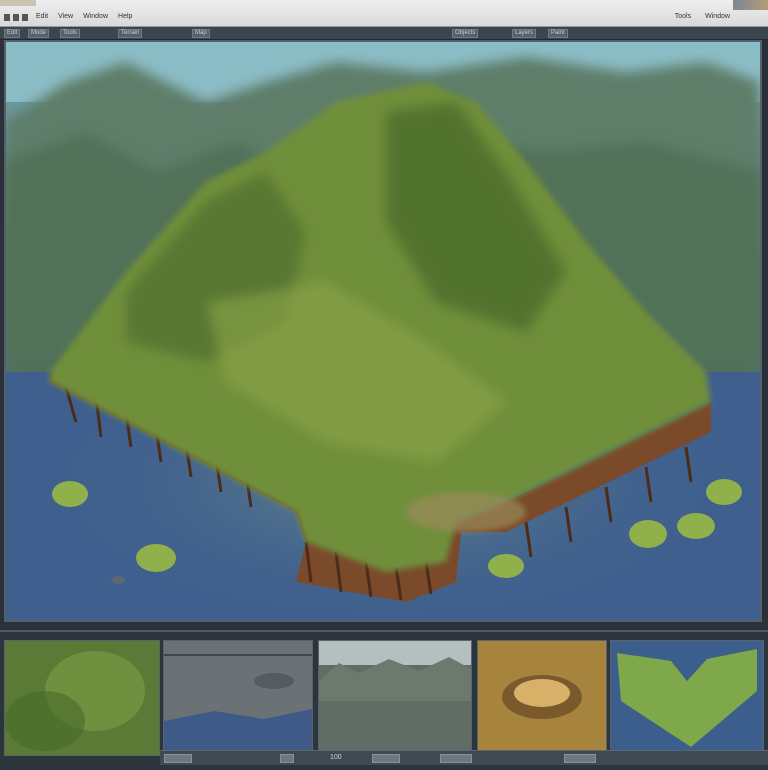  Describe the element at coordinates (687, 698) in the screenshot. I see `thumbnail-island-heart` at that location.